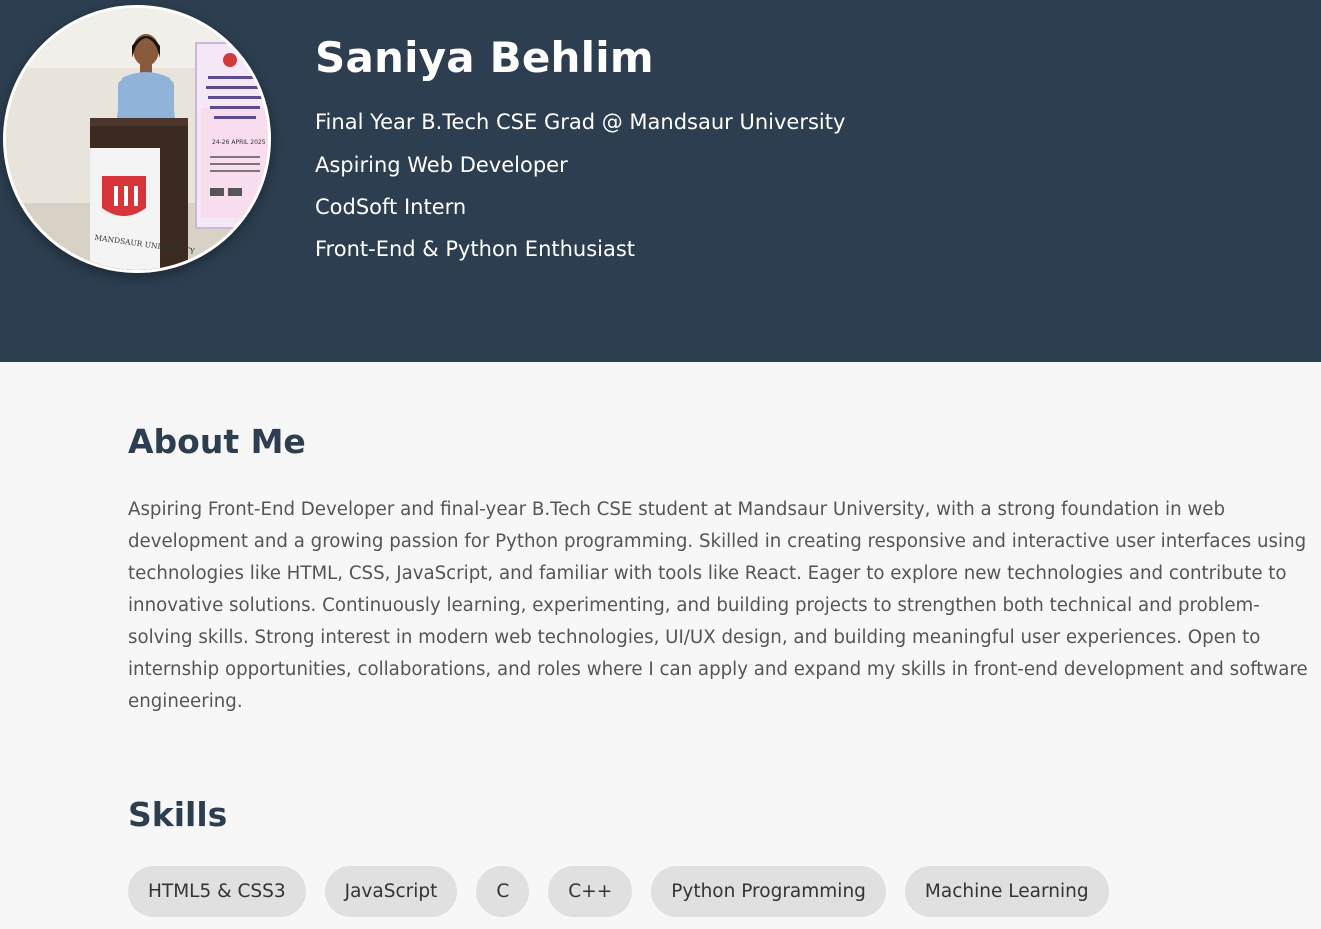  Describe the element at coordinates (503, 891) in the screenshot. I see `skill-tag-c: C` at that location.